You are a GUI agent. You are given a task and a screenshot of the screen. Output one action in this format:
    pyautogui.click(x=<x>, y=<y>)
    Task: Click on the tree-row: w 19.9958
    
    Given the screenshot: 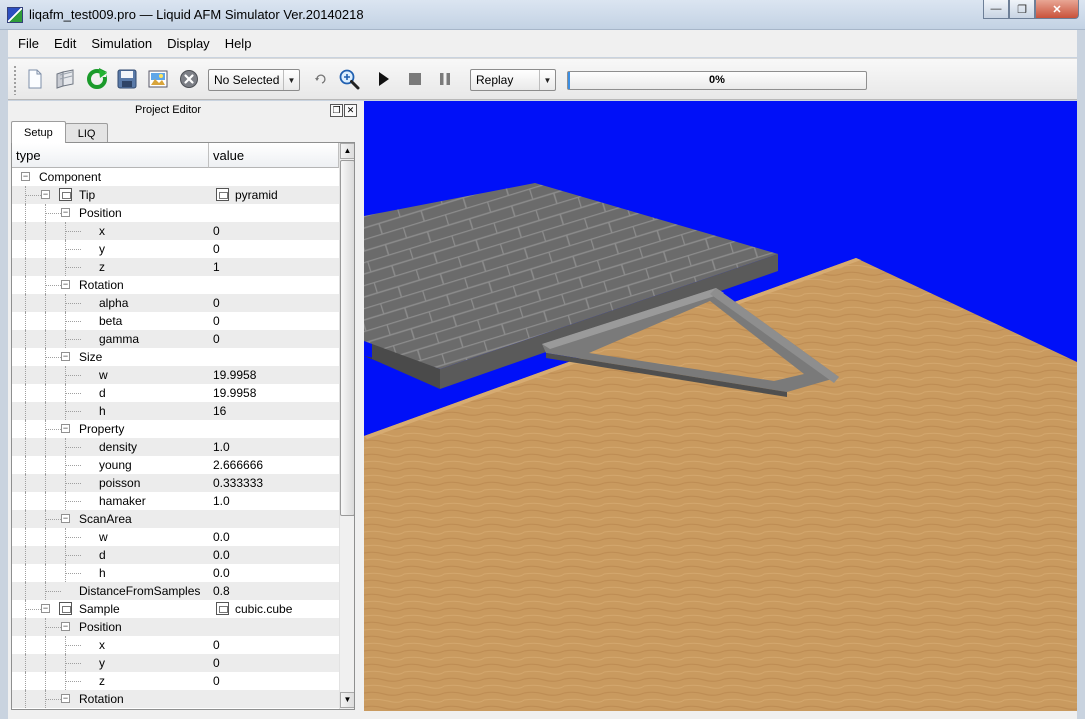 What is the action you would take?
    pyautogui.click(x=175, y=375)
    